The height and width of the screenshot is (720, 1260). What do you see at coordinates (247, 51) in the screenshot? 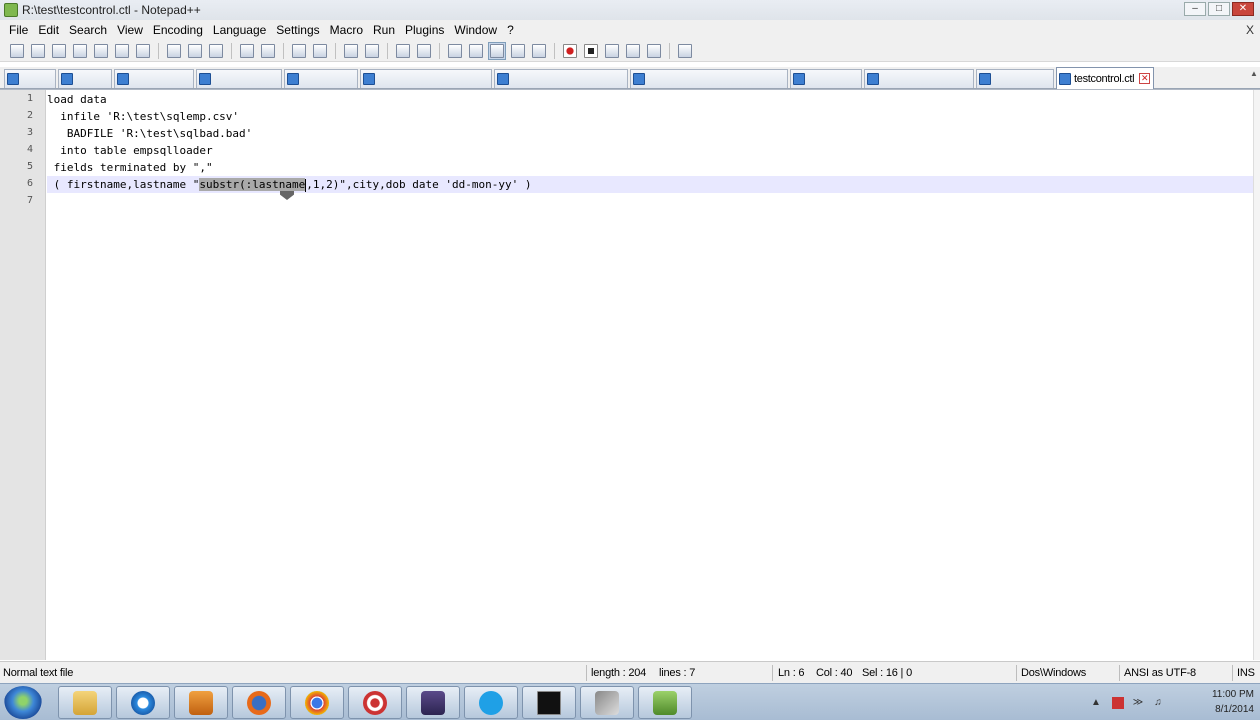
I see `undo-icon` at bounding box center [247, 51].